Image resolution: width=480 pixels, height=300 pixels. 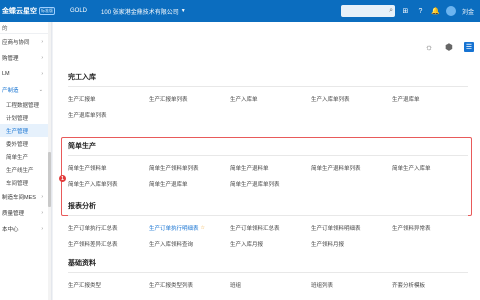 I want to click on step-badge: 1, so click(x=62, y=178).